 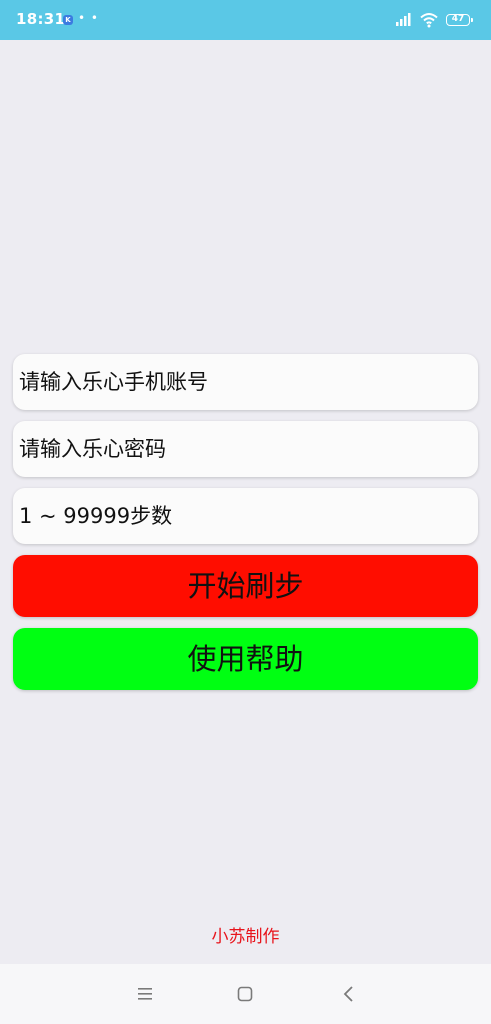 I want to click on navigation-bar, so click(x=245, y=994).